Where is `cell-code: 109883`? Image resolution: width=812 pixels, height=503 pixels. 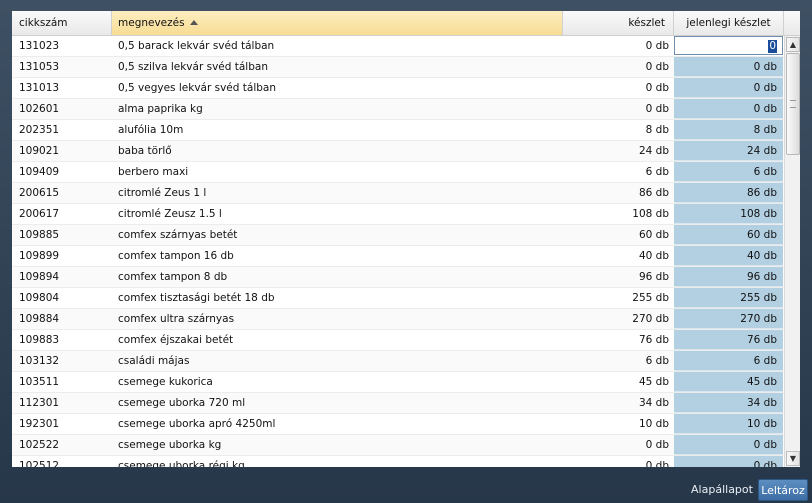 cell-code: 109883 is located at coordinates (39, 340).